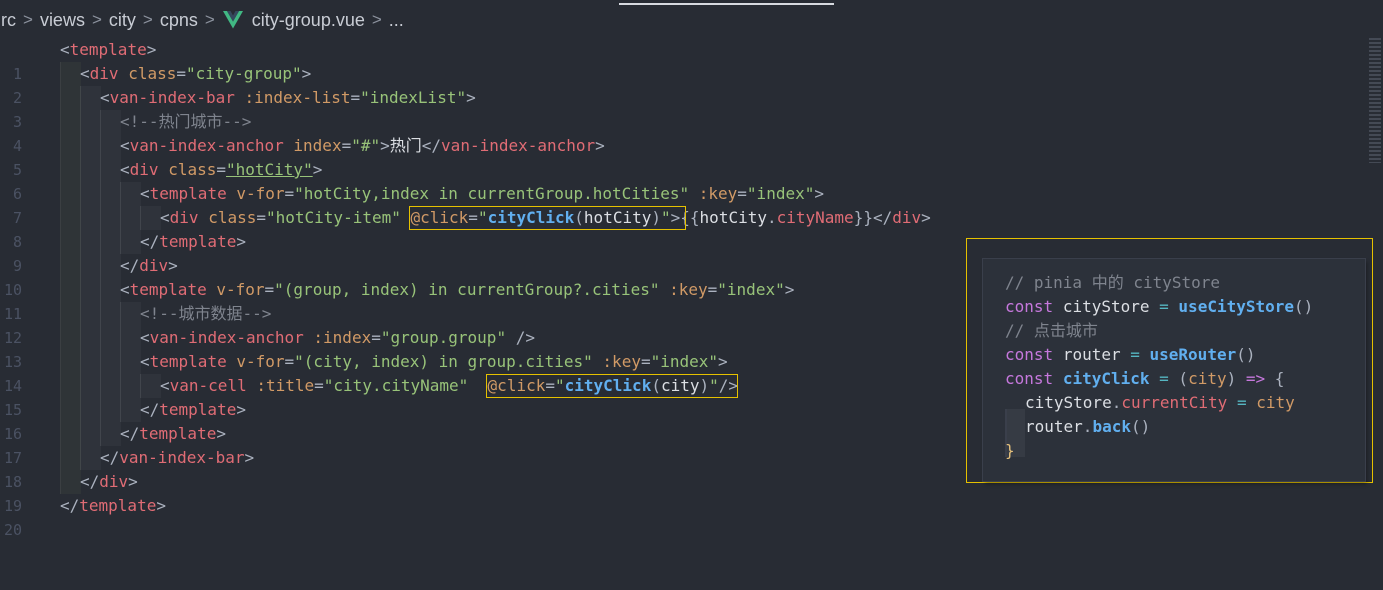  I want to click on breadcrumb-item-file: city-group.vue, so click(308, 20).